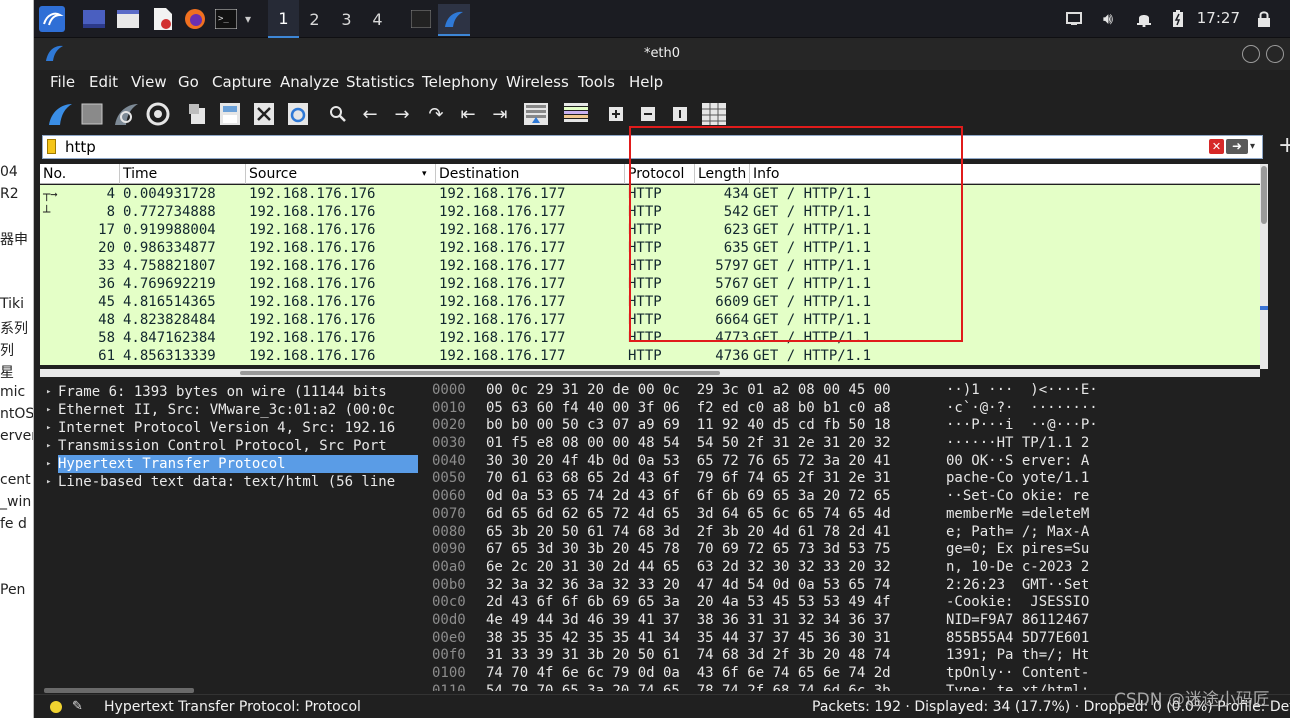  What do you see at coordinates (188, 82) in the screenshot?
I see `menu-go: Go` at bounding box center [188, 82].